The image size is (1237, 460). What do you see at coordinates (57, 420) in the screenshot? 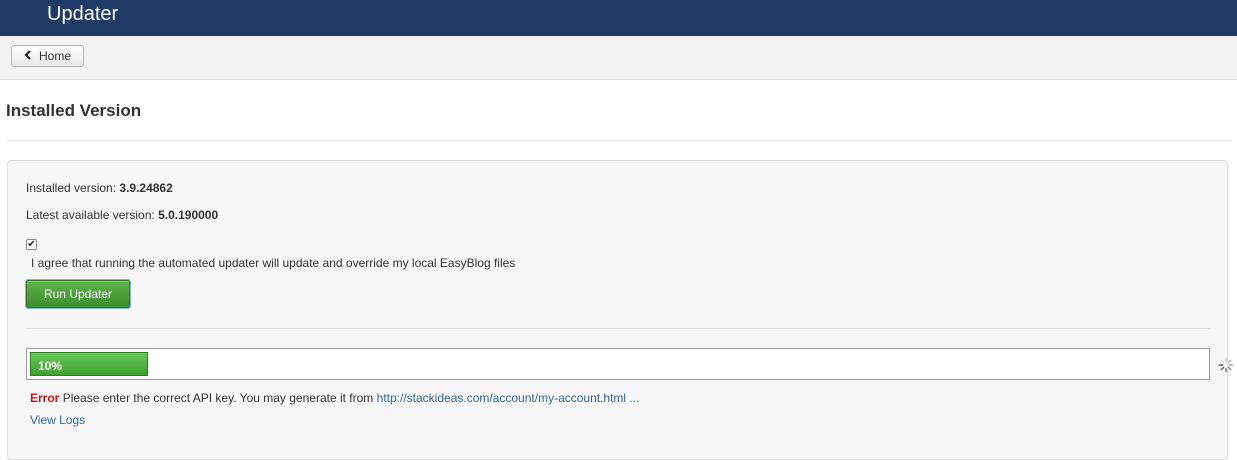
I see `view-logs-link: View Logs` at bounding box center [57, 420].